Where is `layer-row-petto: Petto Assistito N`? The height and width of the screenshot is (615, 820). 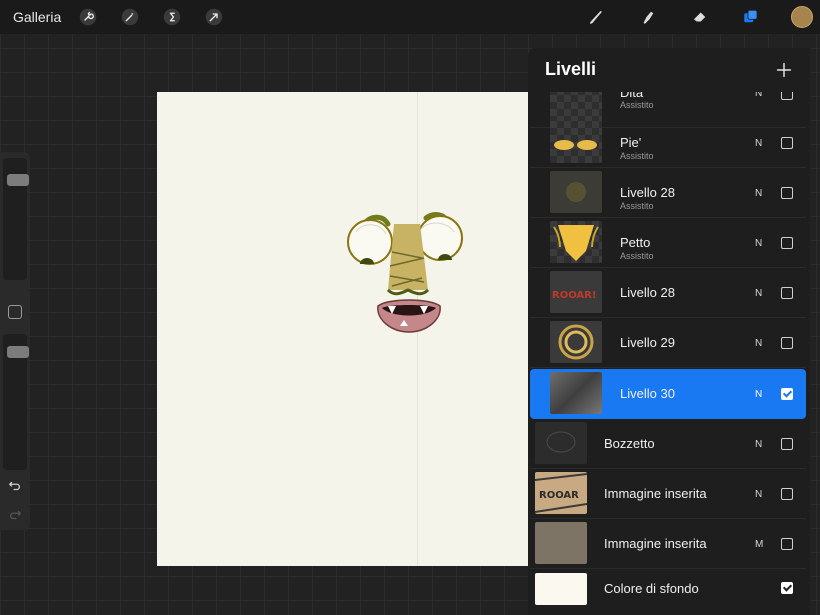 layer-row-petto: Petto Assistito N is located at coordinates (668, 243).